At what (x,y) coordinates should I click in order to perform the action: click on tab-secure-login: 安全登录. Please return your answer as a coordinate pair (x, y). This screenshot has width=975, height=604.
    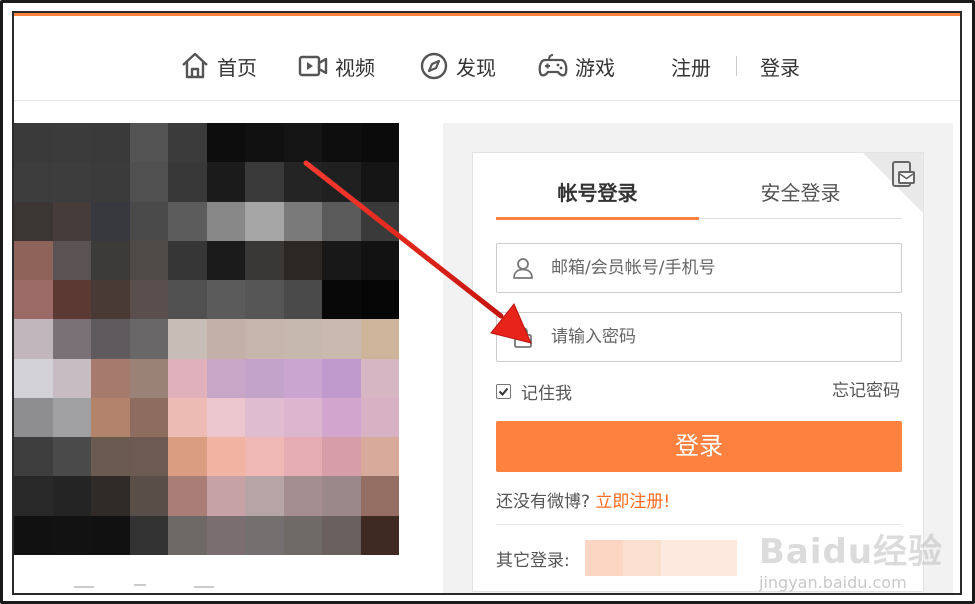
    Looking at the image, I should click on (800, 198).